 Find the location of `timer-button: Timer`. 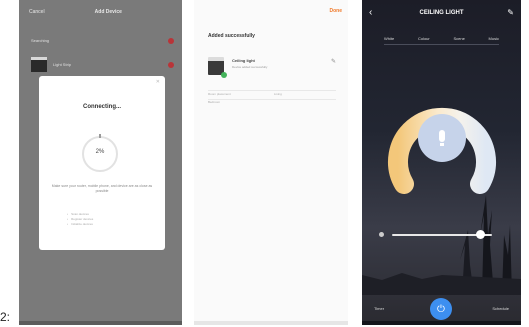

timer-button: Timer is located at coordinates (379, 308).